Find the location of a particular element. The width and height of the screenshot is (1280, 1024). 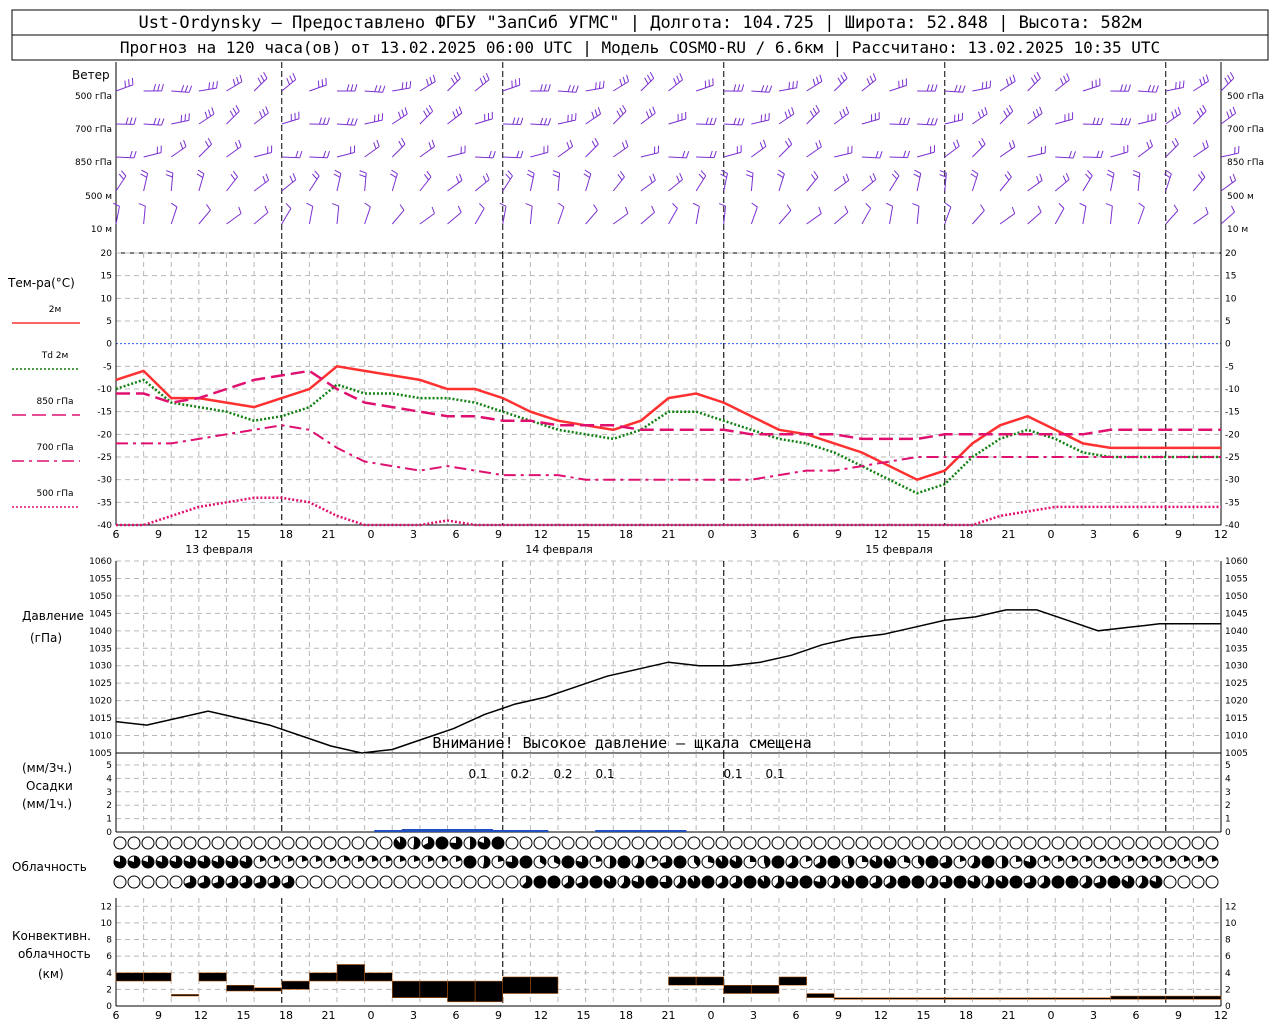

pressure-ytick-right: 1005 is located at coordinates (1236, 754).